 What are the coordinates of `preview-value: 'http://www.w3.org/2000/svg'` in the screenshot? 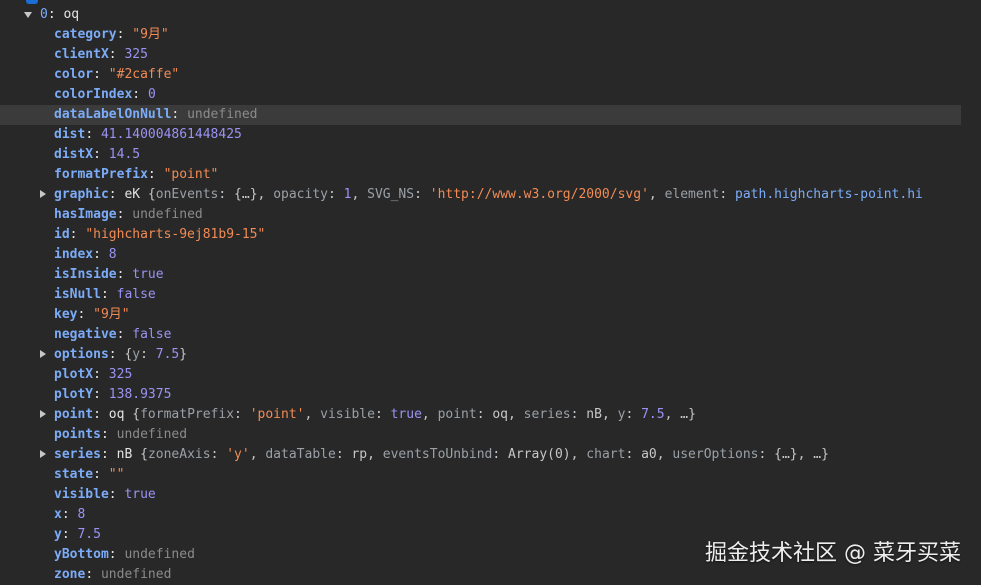 It's located at (539, 194).